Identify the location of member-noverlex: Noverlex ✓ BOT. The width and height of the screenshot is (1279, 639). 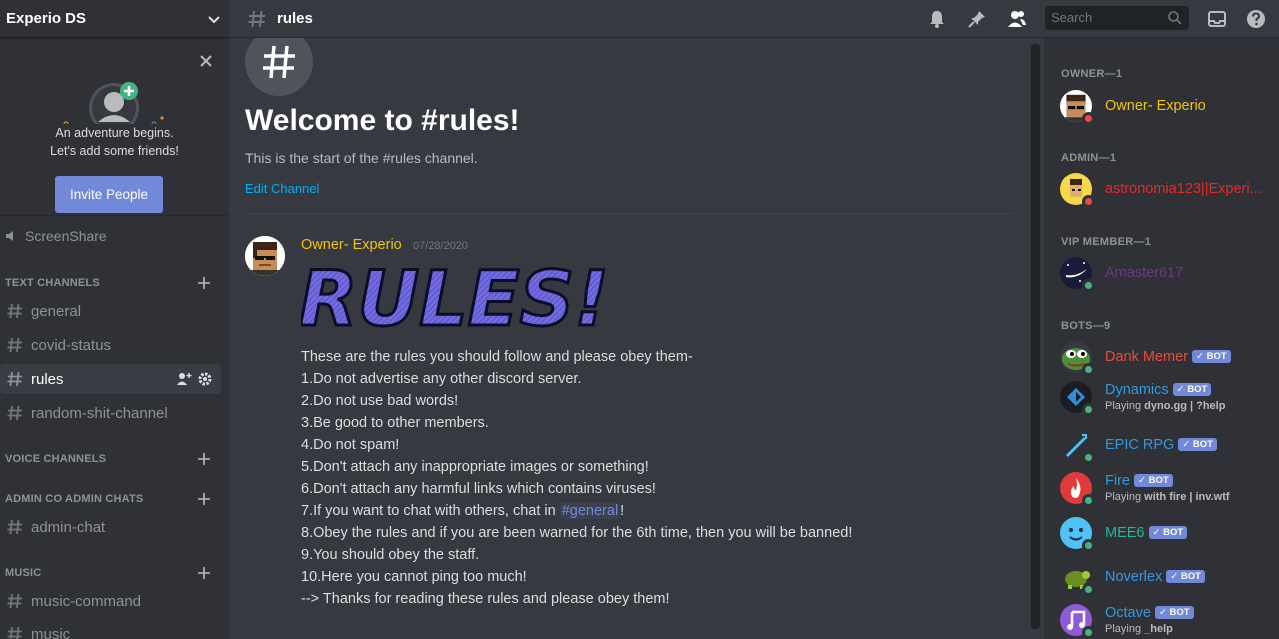
(1169, 581).